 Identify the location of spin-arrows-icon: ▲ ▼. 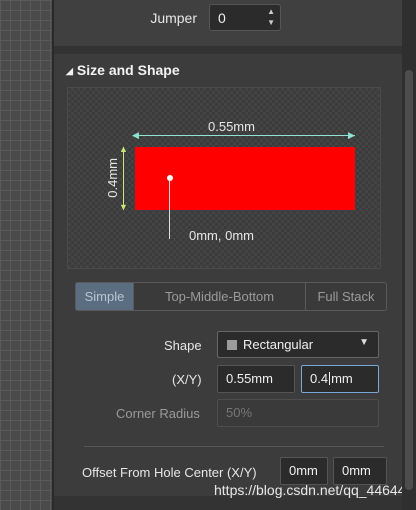
(271, 17).